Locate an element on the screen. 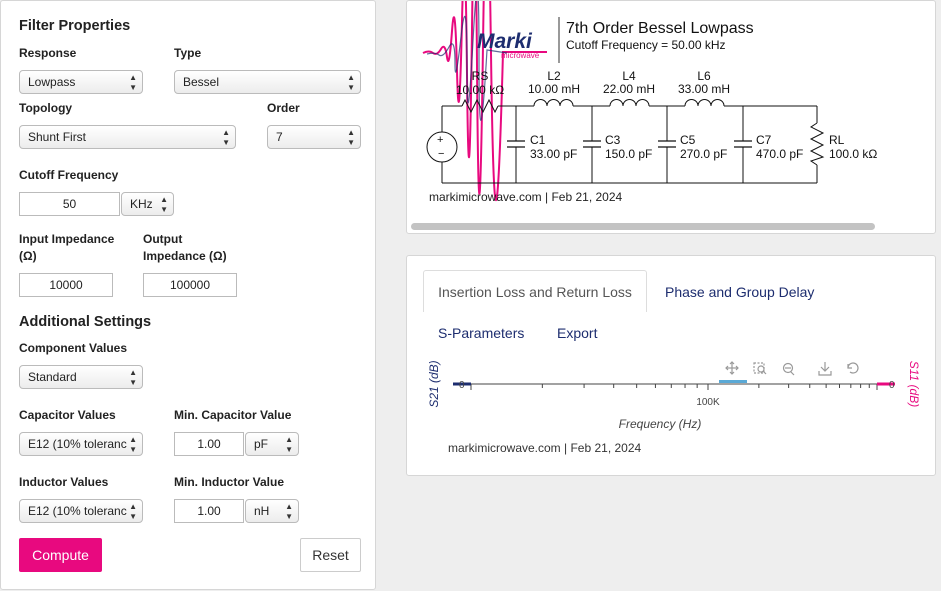 The width and height of the screenshot is (941, 591). resistor-rl-icon is located at coordinates (817, 144).